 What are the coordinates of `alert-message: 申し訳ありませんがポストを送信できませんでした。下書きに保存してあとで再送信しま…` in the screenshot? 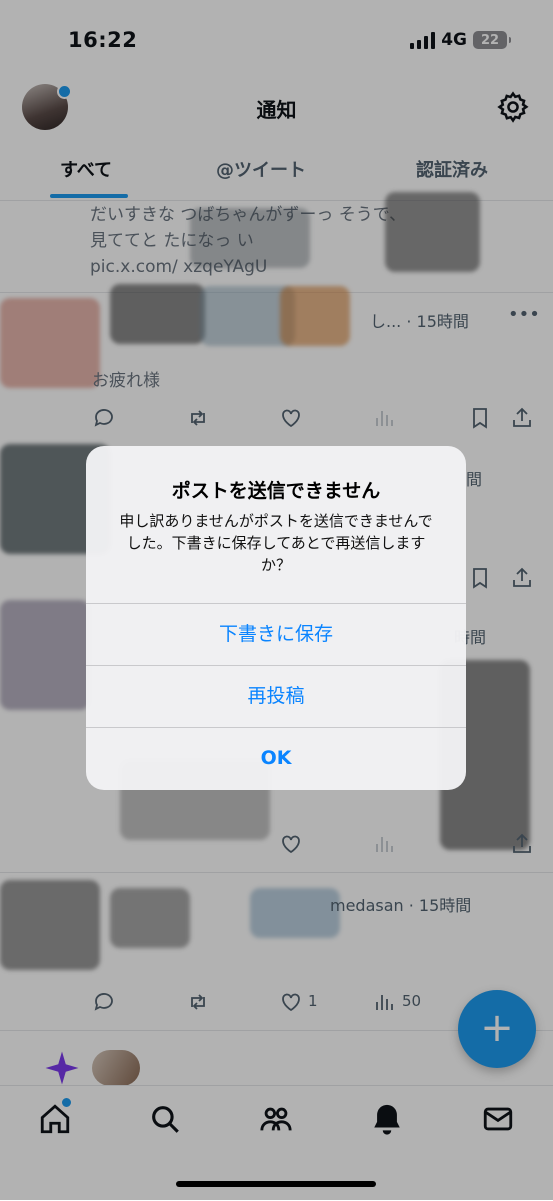 It's located at (276, 543).